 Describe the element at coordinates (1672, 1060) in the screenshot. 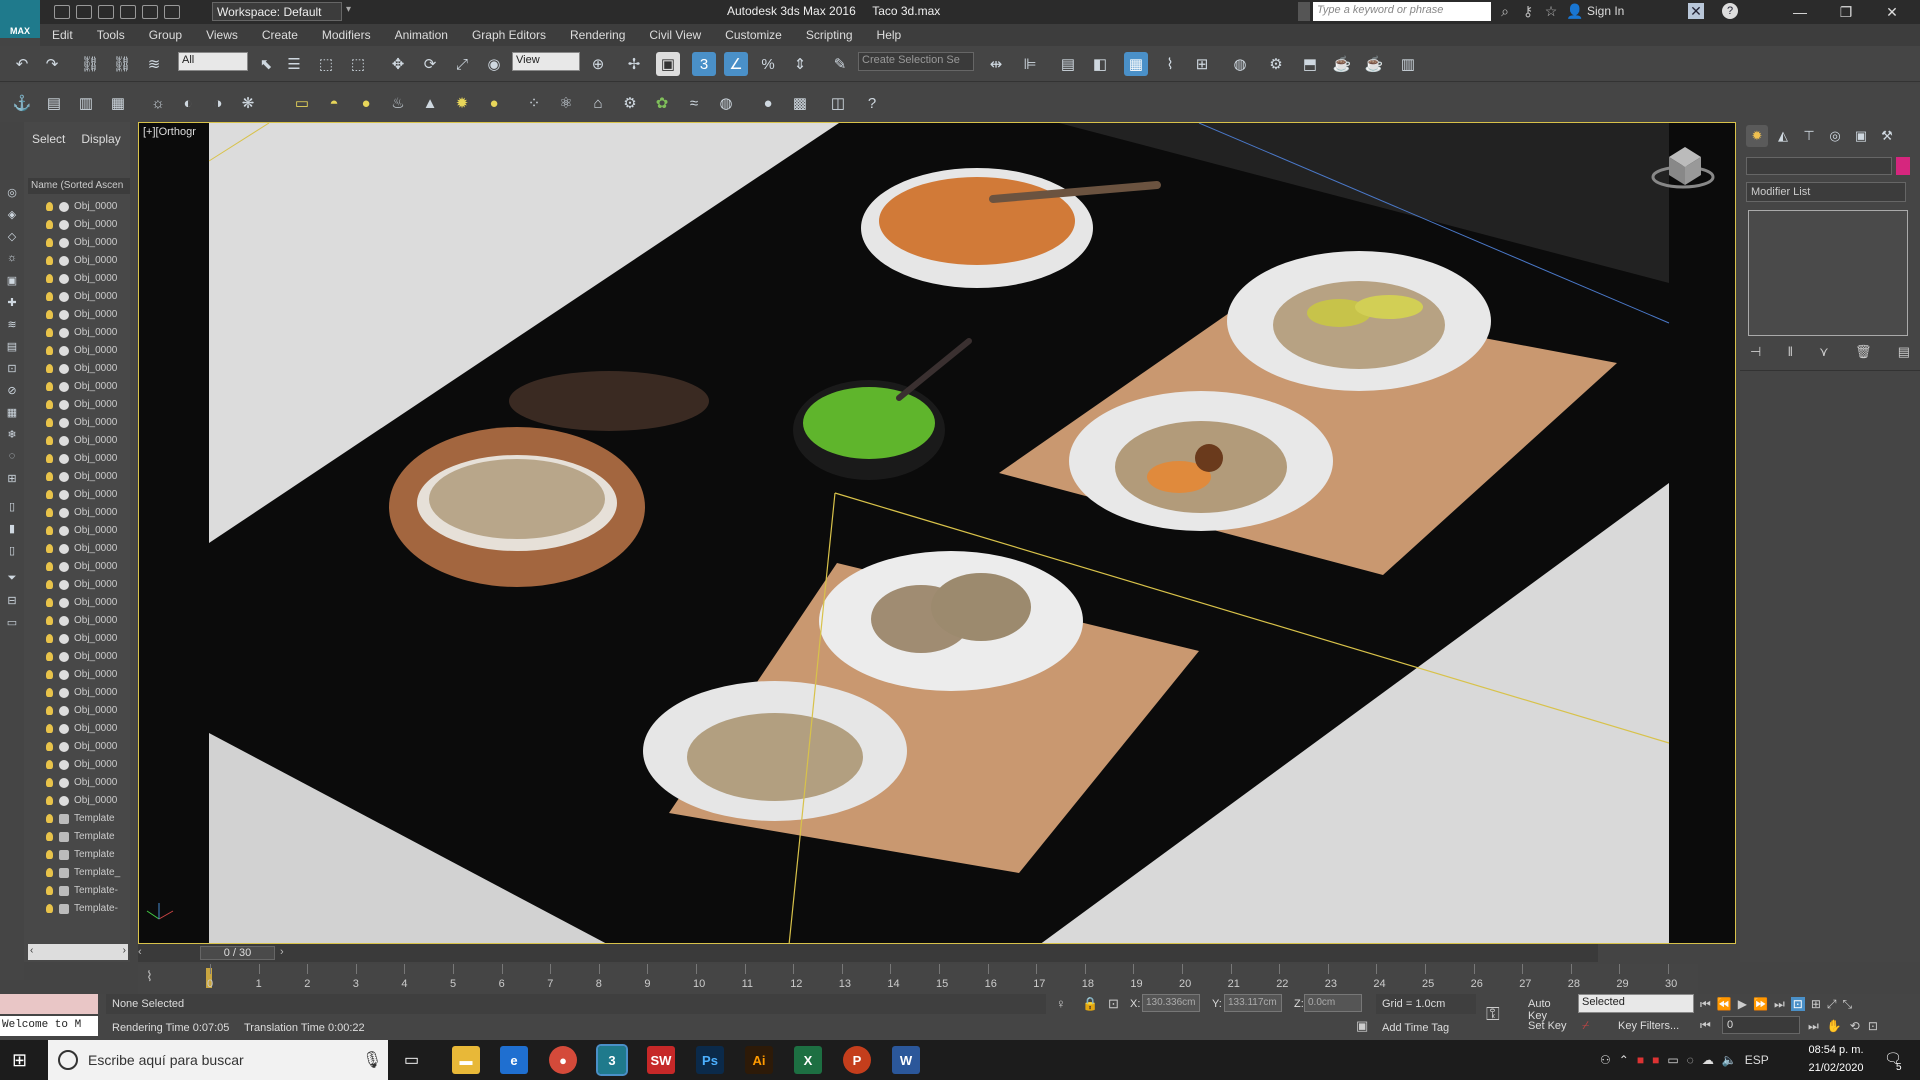

I see `tray-monitor-icon: ▭` at that location.